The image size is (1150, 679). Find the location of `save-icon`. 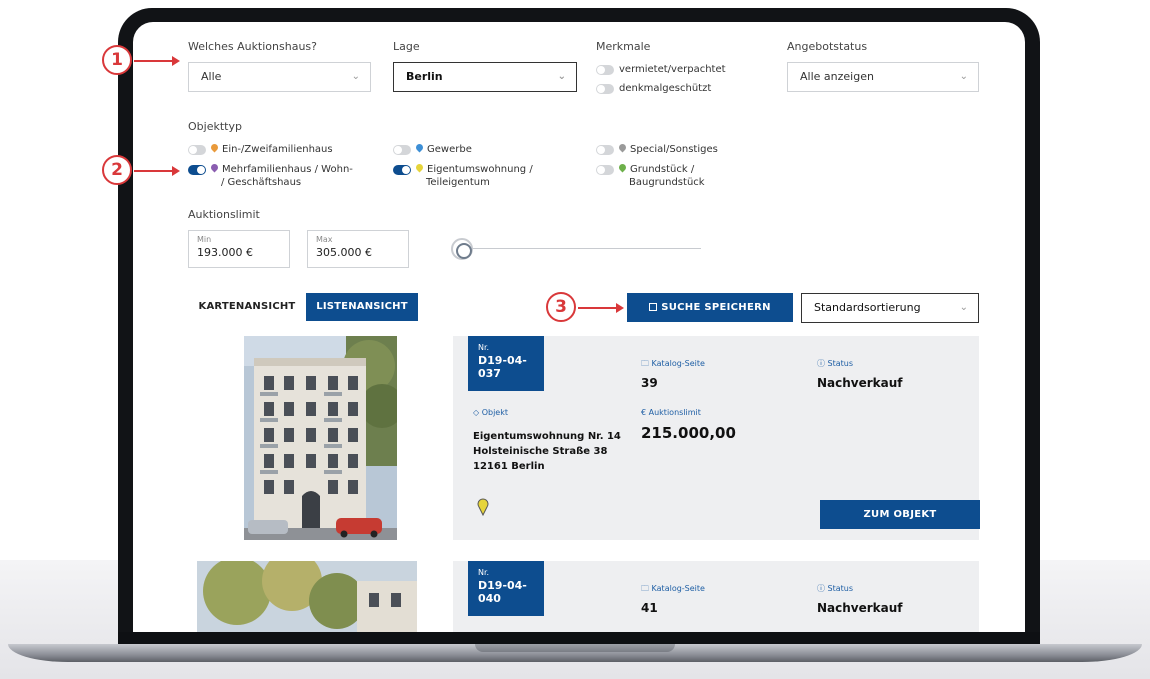

save-icon is located at coordinates (653, 307).